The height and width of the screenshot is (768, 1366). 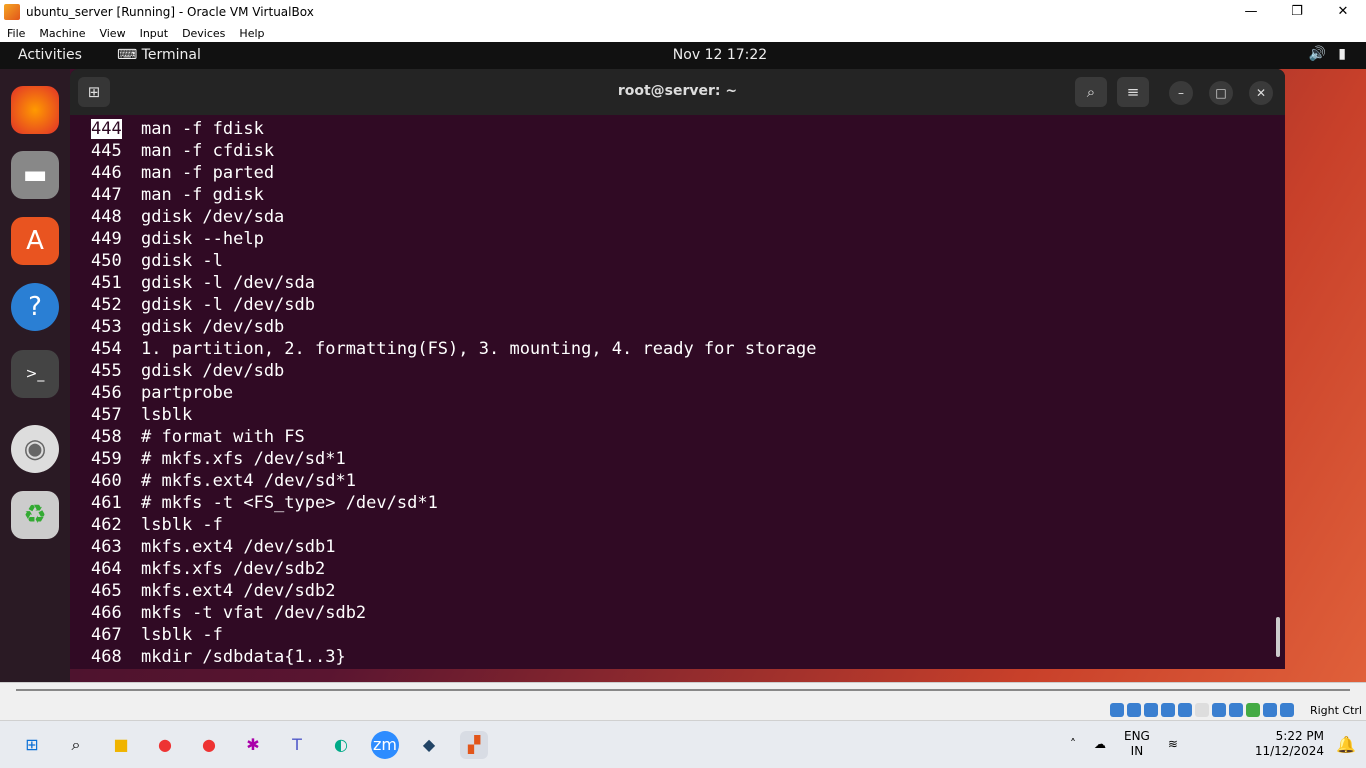 What do you see at coordinates (116, 657) in the screenshot?
I see `line-number: 468` at bounding box center [116, 657].